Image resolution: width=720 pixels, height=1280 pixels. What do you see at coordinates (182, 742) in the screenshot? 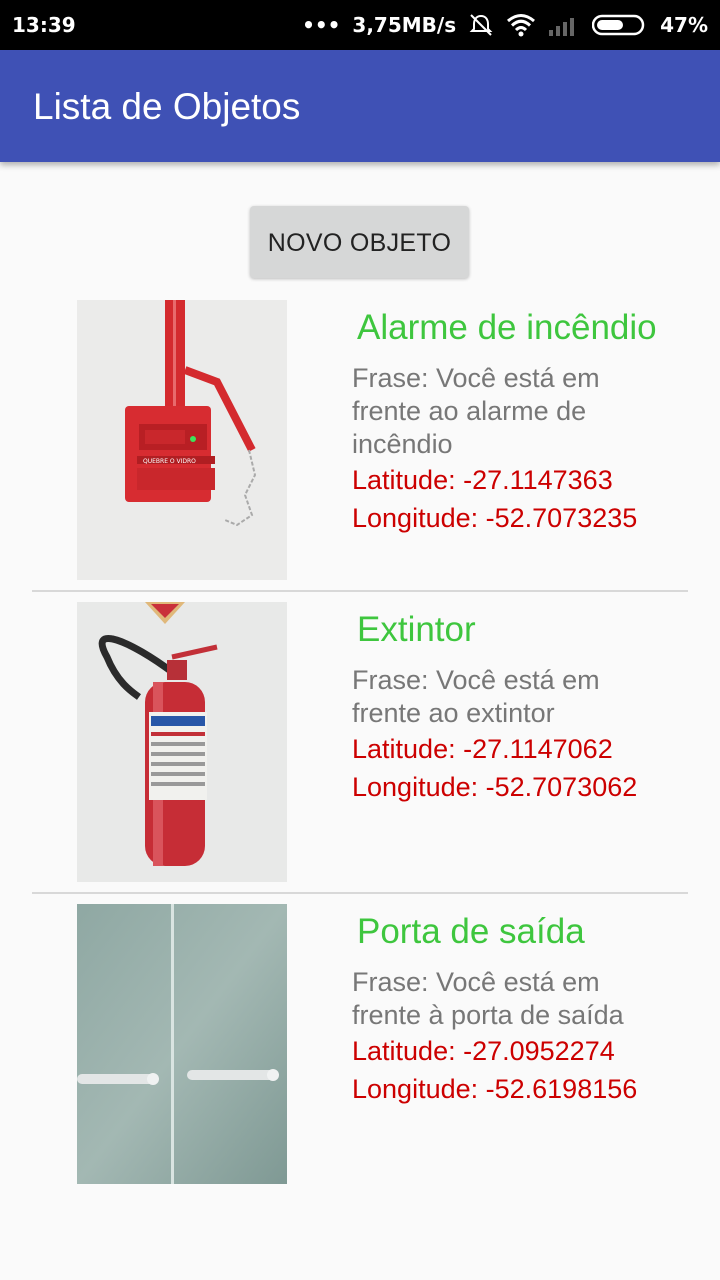
I see `fire-extinguisher-image` at bounding box center [182, 742].